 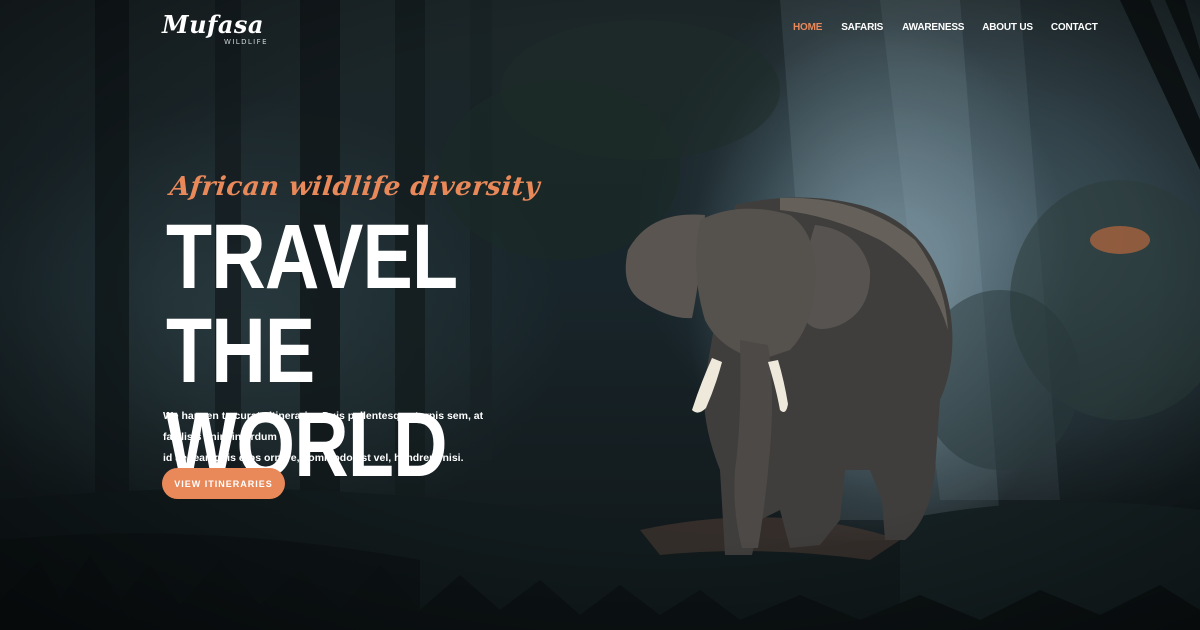 What do you see at coordinates (862, 29) in the screenshot?
I see `nav-item-safaris: SAFARIS` at bounding box center [862, 29].